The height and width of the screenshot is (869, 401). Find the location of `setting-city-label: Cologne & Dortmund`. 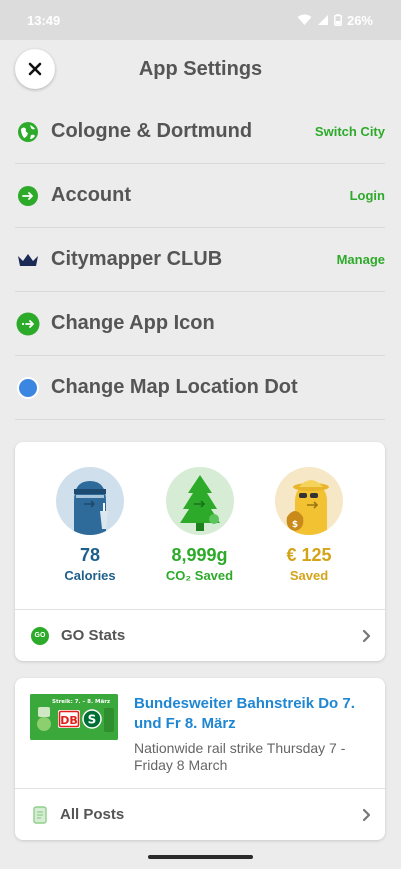

setting-city-label: Cologne & Dortmund is located at coordinates (152, 131).